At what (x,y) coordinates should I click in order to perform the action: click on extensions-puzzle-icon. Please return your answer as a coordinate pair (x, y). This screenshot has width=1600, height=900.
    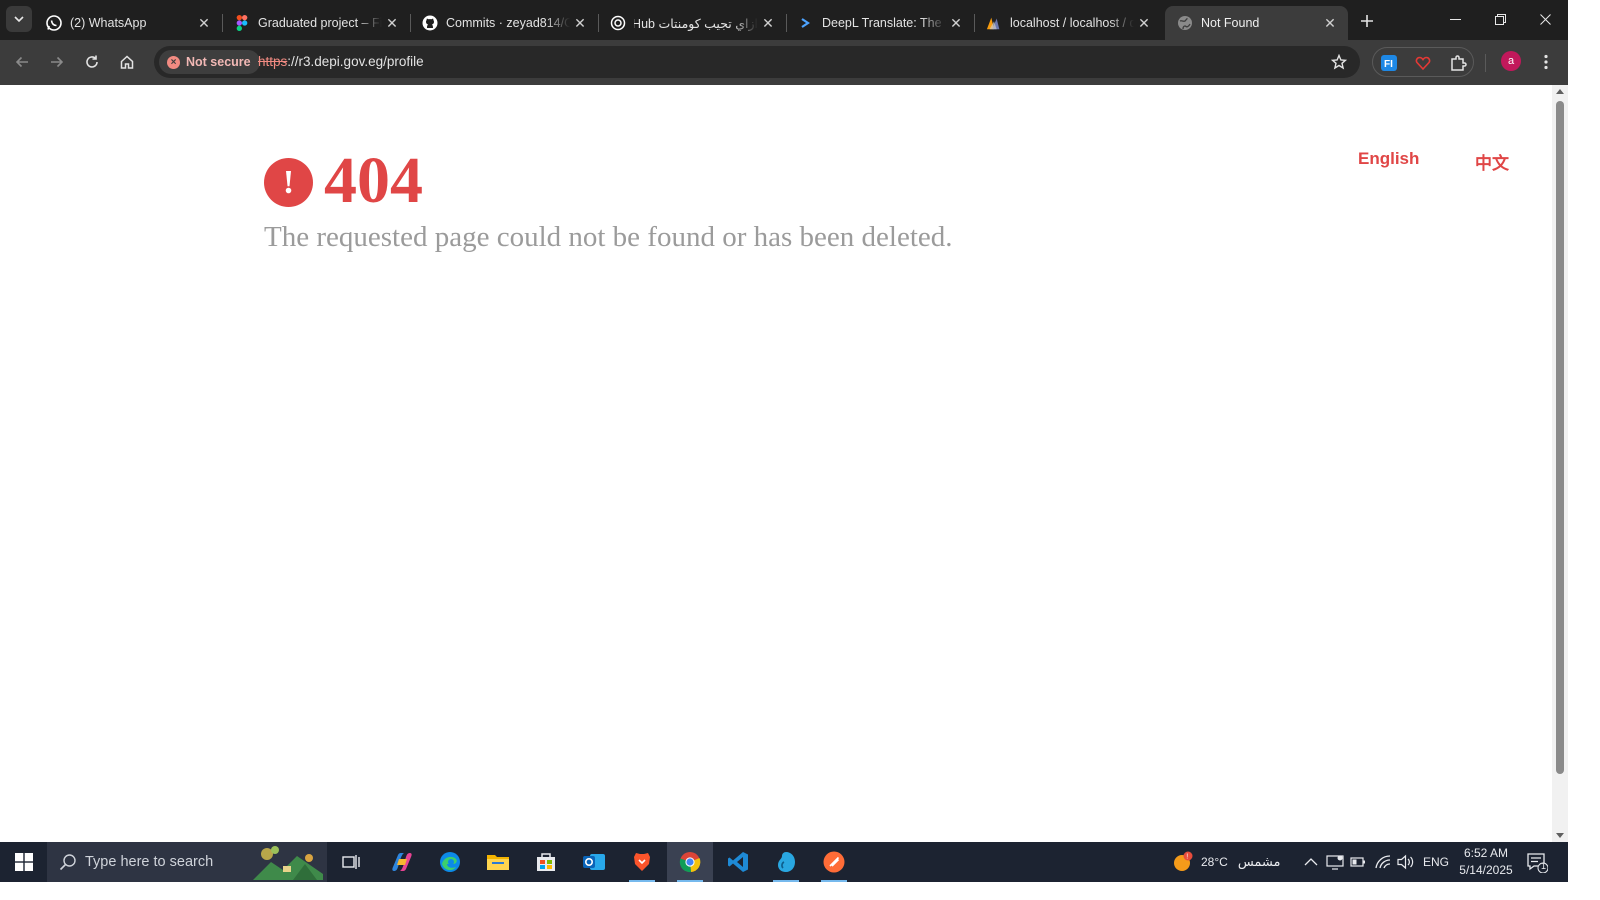
    Looking at the image, I should click on (1458, 63).